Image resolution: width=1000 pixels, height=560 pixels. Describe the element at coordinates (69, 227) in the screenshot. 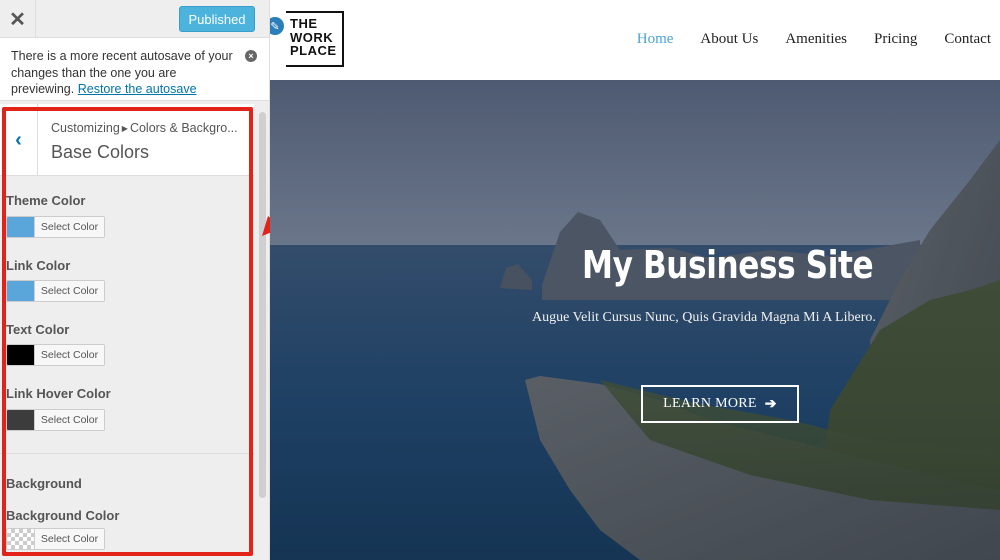

I see `theme-color-select-button: Select Color` at that location.